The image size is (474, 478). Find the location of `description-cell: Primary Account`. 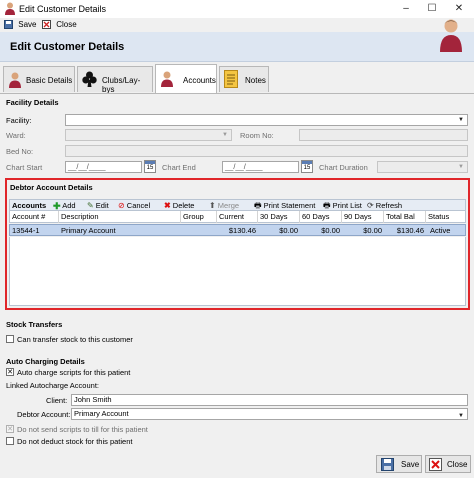

description-cell: Primary Account is located at coordinates (88, 230).